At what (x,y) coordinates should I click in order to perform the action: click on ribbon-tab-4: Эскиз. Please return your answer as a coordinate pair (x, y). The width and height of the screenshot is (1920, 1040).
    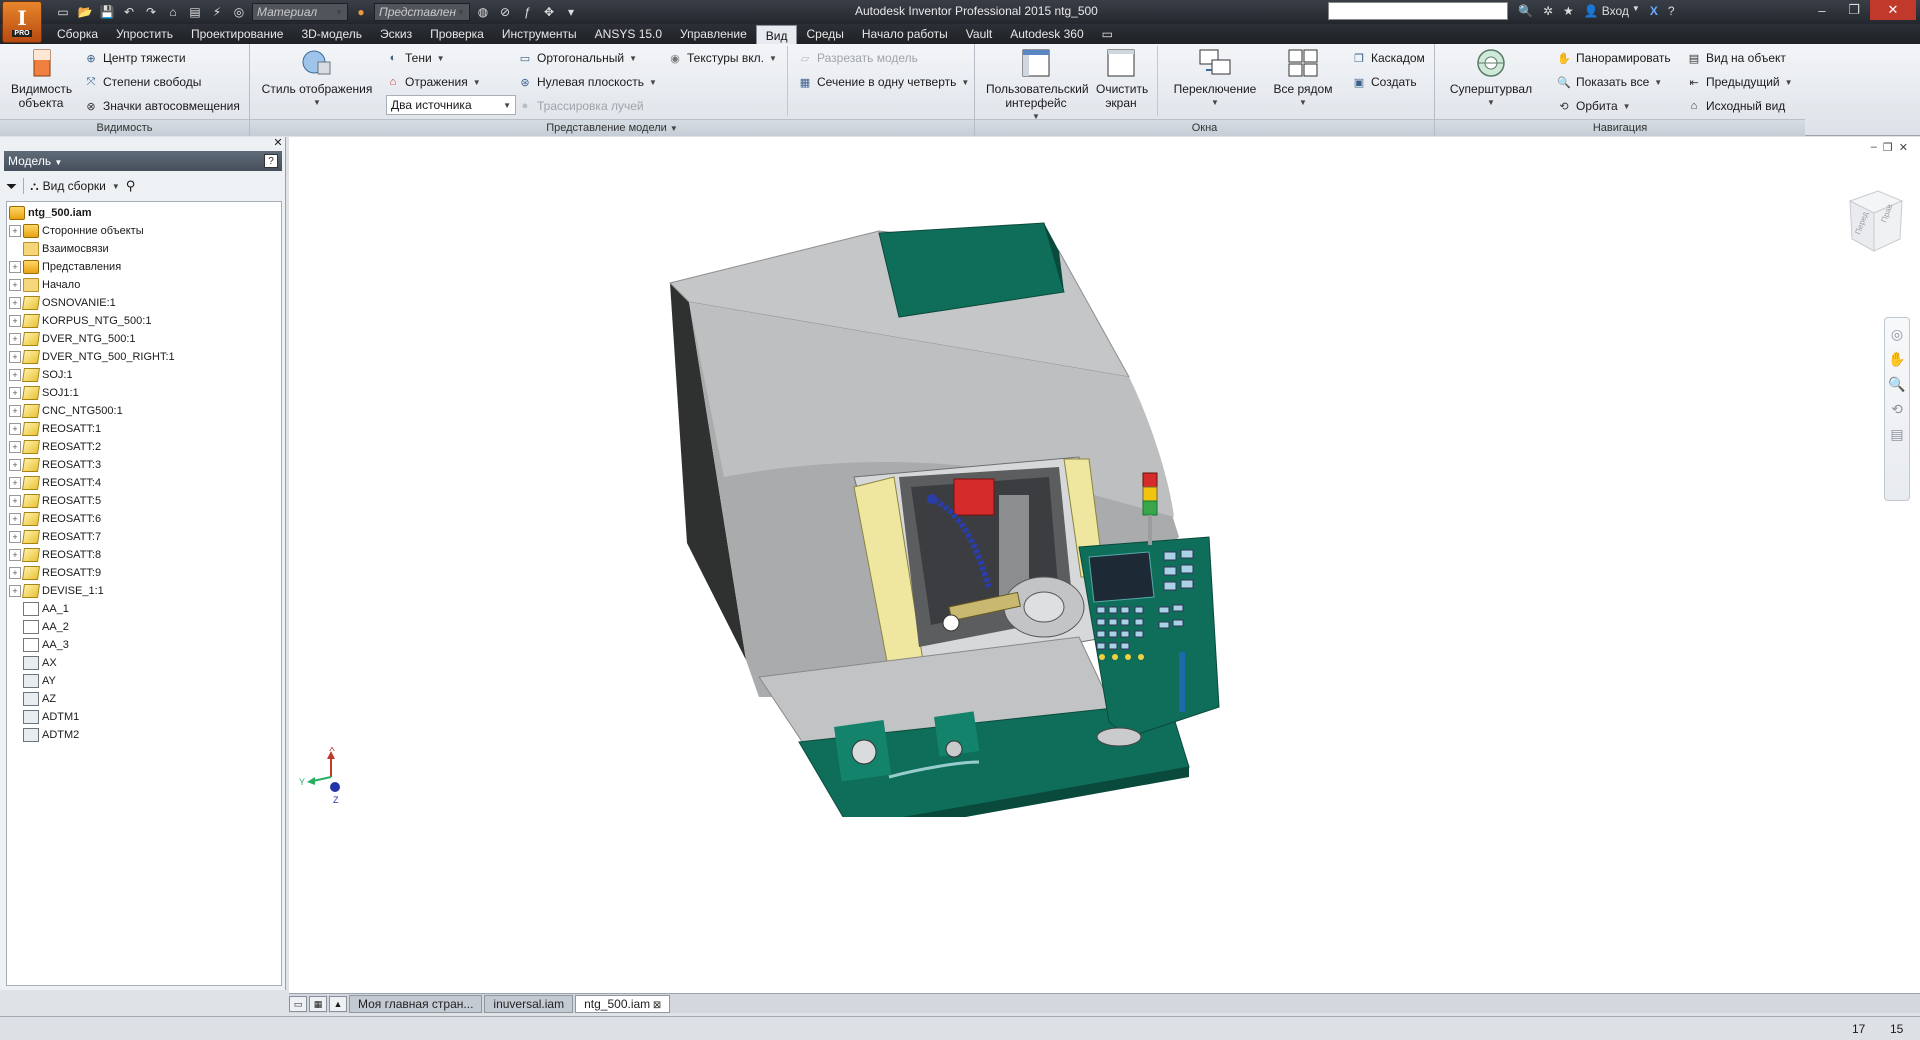
    Looking at the image, I should click on (396, 34).